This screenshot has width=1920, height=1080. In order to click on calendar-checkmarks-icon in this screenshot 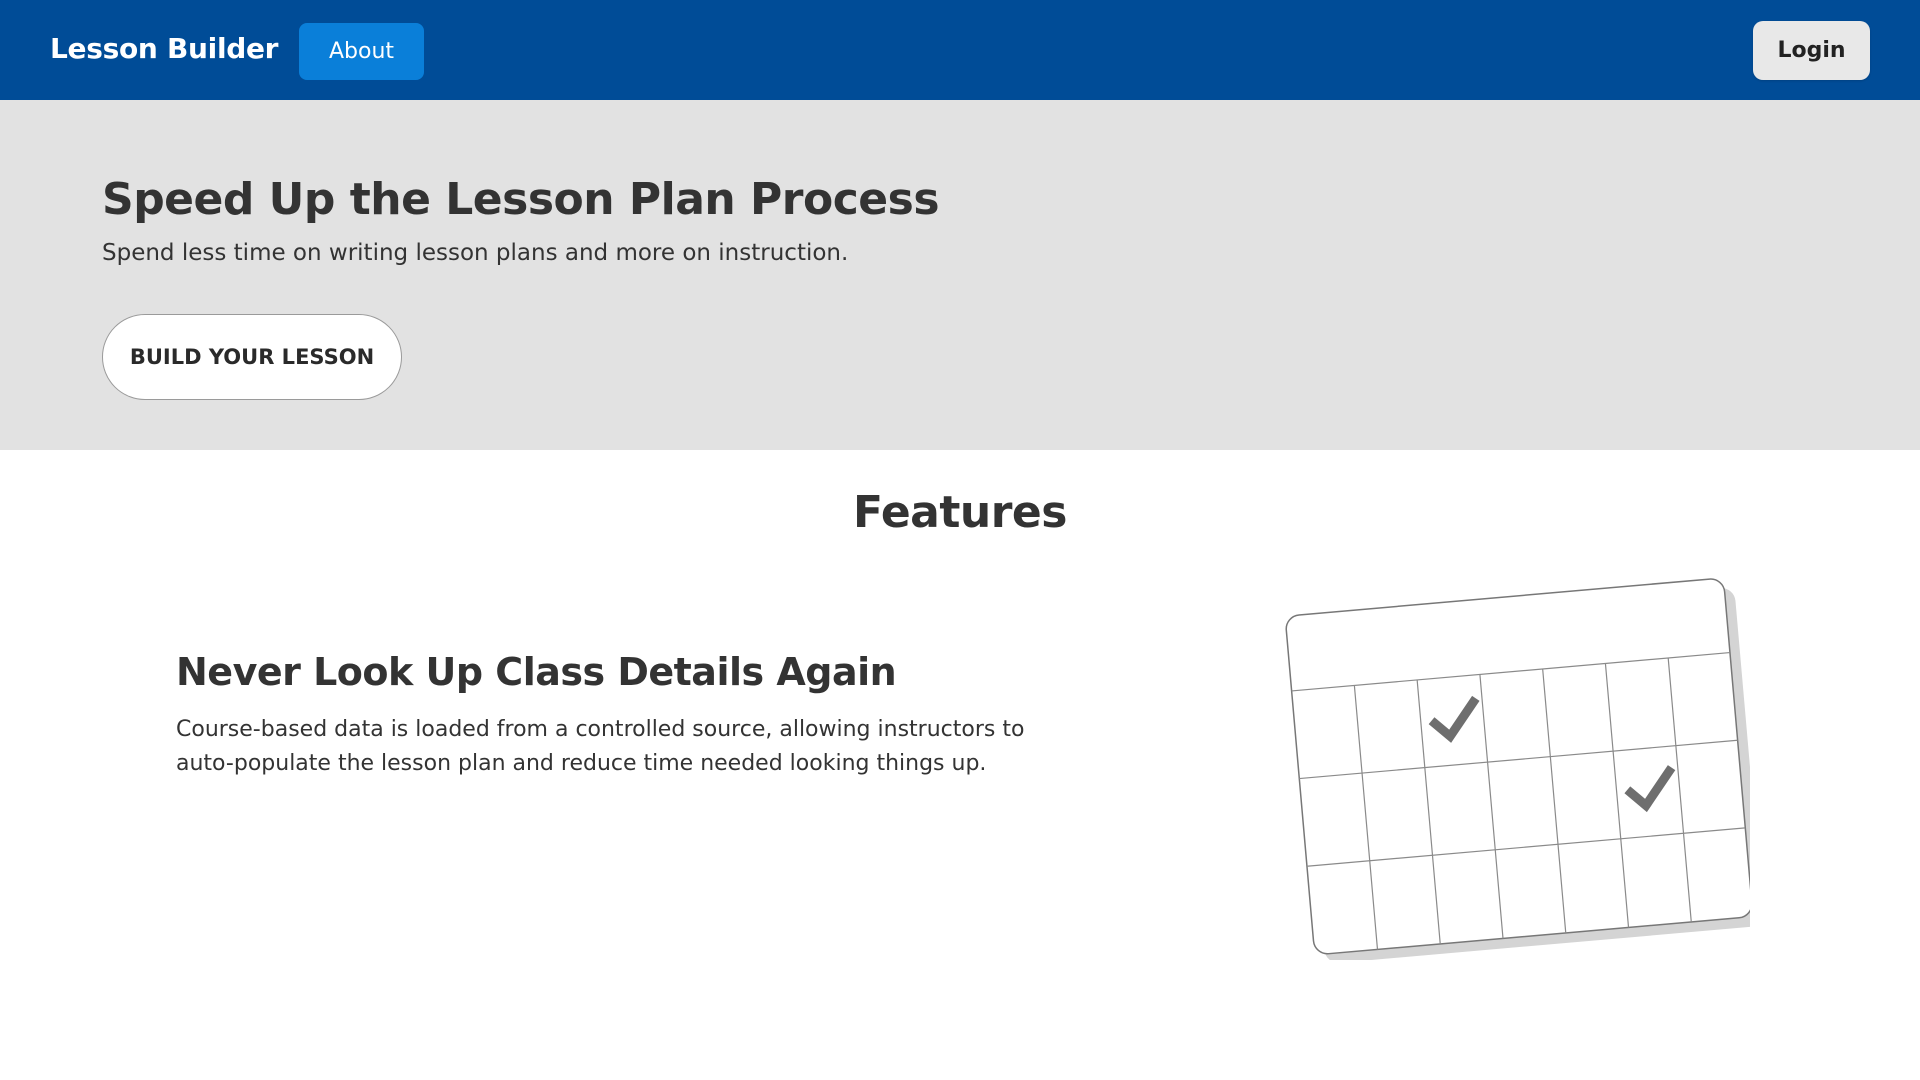, I will do `click(1517, 769)`.